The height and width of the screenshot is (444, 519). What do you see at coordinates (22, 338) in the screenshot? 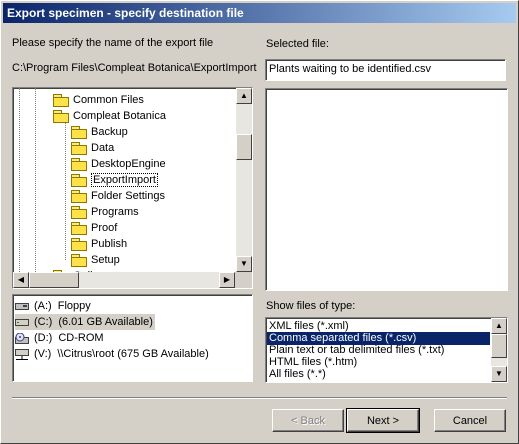
I see `cdrom-icon` at bounding box center [22, 338].